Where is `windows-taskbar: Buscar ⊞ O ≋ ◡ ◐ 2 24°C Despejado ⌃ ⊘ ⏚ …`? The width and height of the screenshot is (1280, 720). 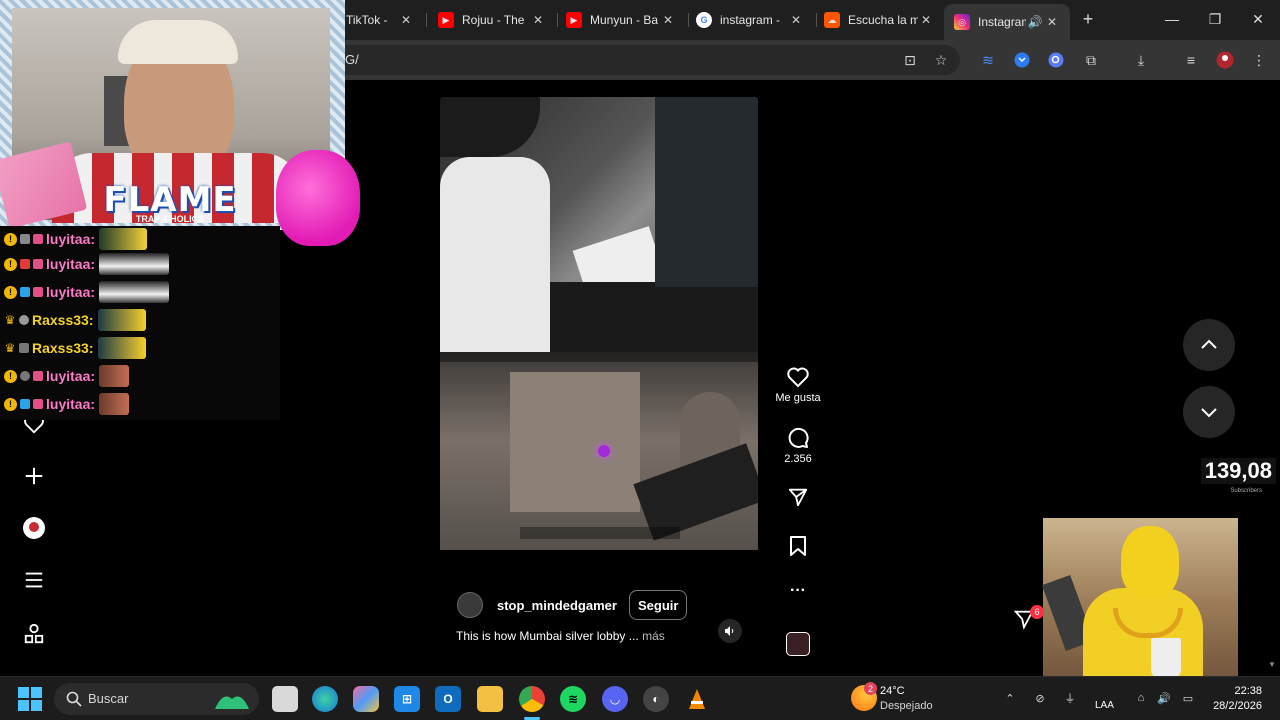
windows-taskbar: Buscar ⊞ O ≋ ◡ ◐ 2 24°C Despejado ⌃ ⊘ ⏚ … is located at coordinates (640, 698).